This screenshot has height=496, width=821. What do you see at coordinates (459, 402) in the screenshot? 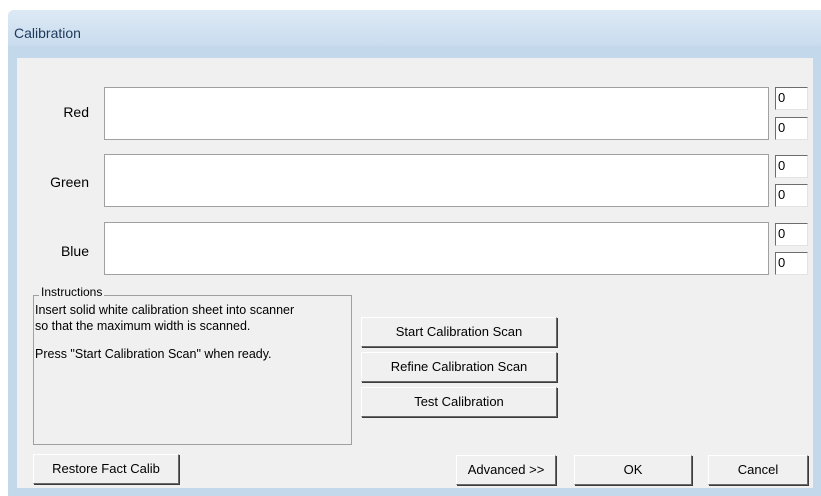
I see `test-calibration-button: Test Calibration` at bounding box center [459, 402].